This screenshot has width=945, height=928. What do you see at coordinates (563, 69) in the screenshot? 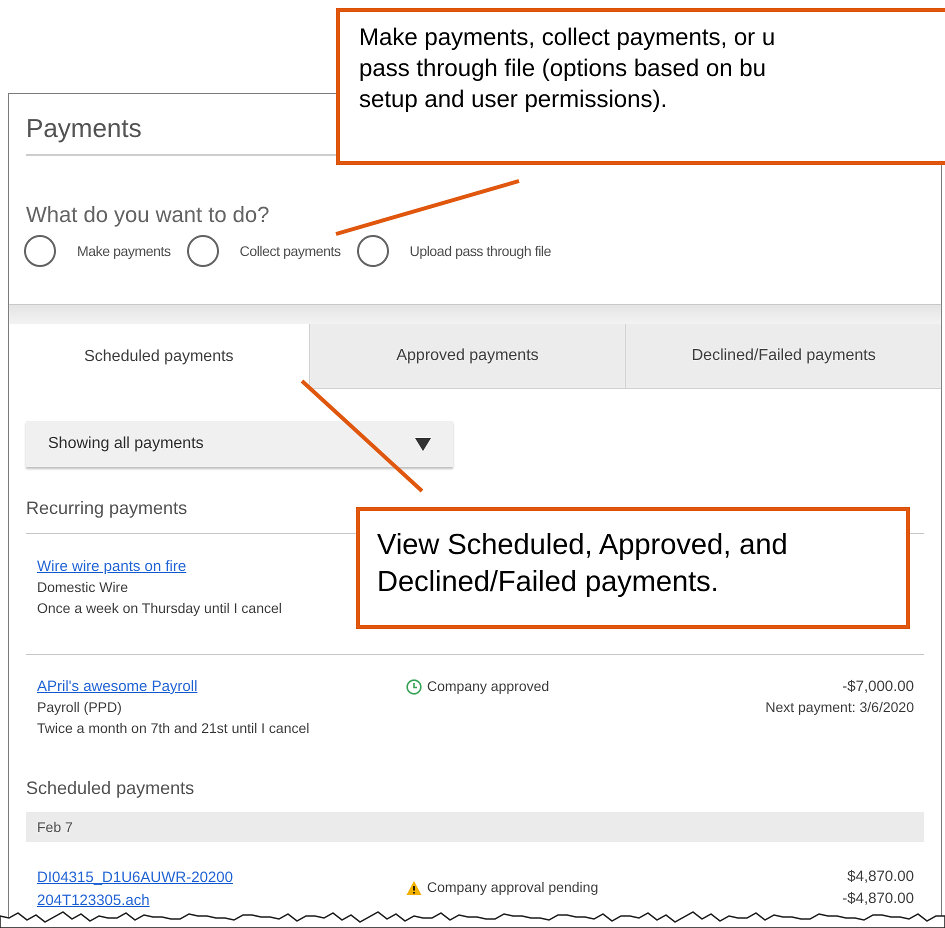
I see `callout-text: pass through file (options based on bu` at bounding box center [563, 69].